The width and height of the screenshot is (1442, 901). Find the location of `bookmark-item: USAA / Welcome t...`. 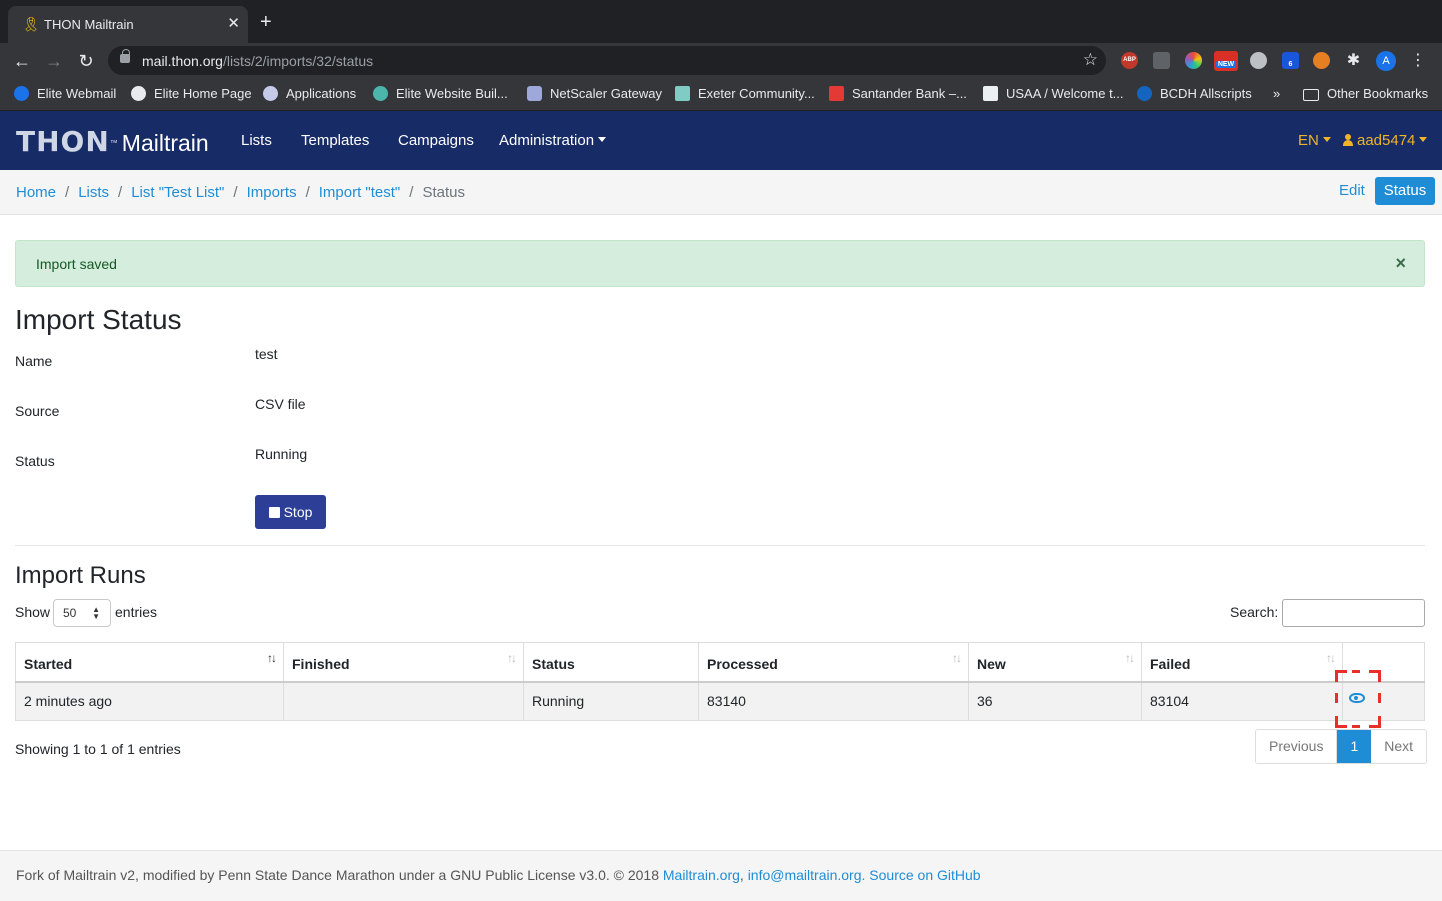

bookmark-item: USAA / Welcome t... is located at coordinates (1053, 94).